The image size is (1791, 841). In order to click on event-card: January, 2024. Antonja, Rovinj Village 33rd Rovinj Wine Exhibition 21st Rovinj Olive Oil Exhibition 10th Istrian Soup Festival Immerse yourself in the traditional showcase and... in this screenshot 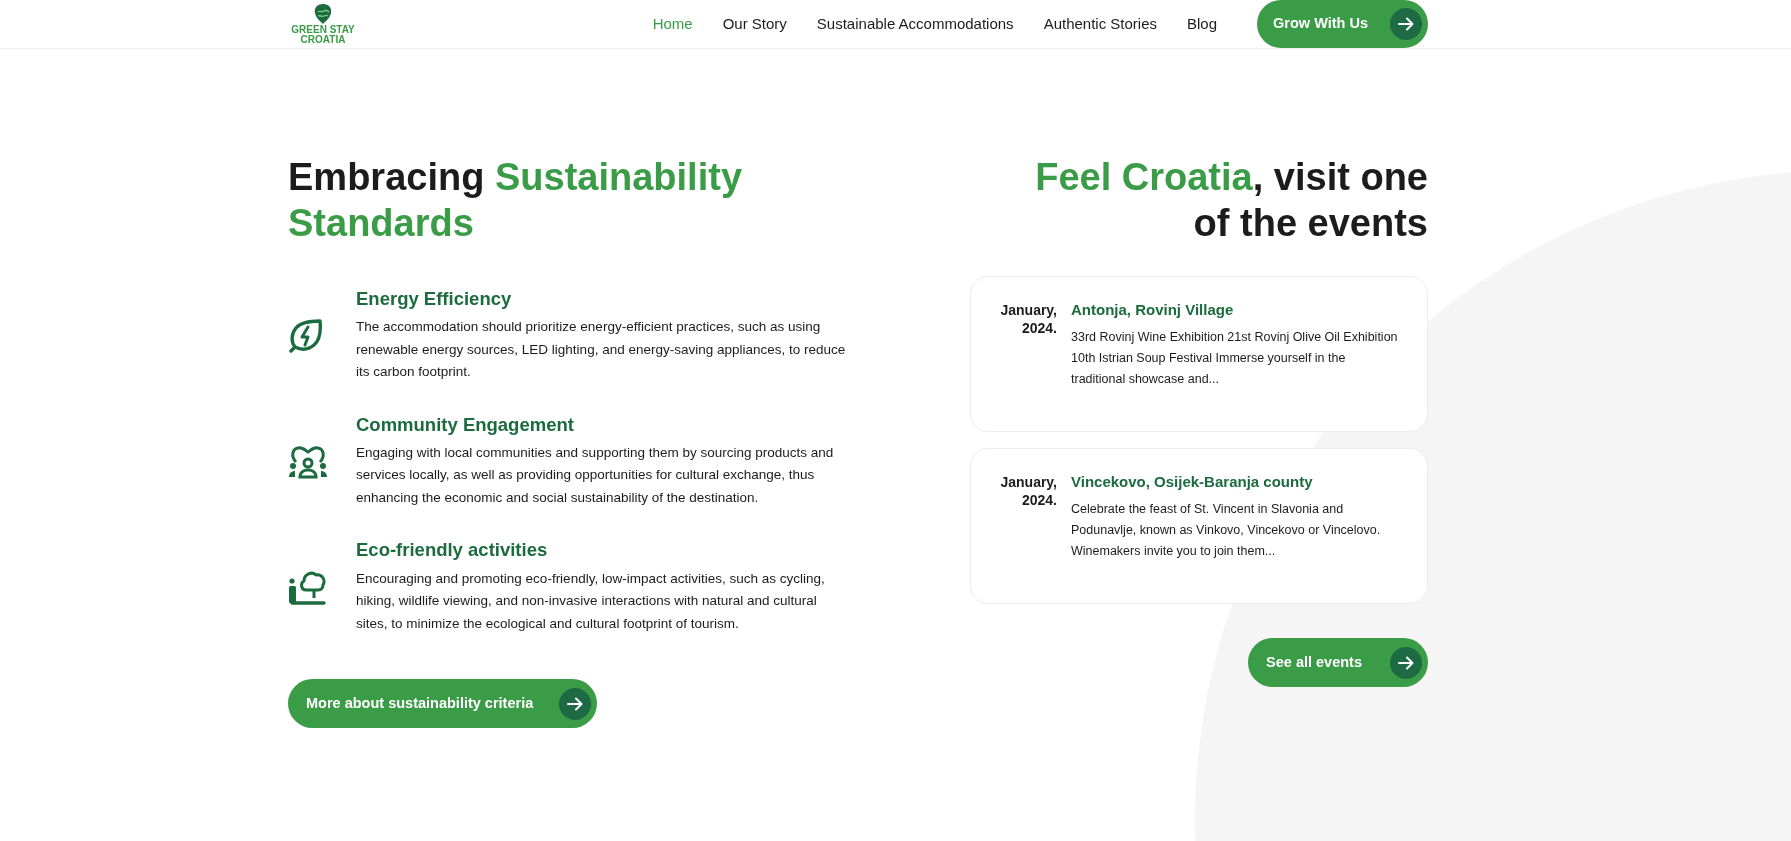, I will do `click(1199, 354)`.